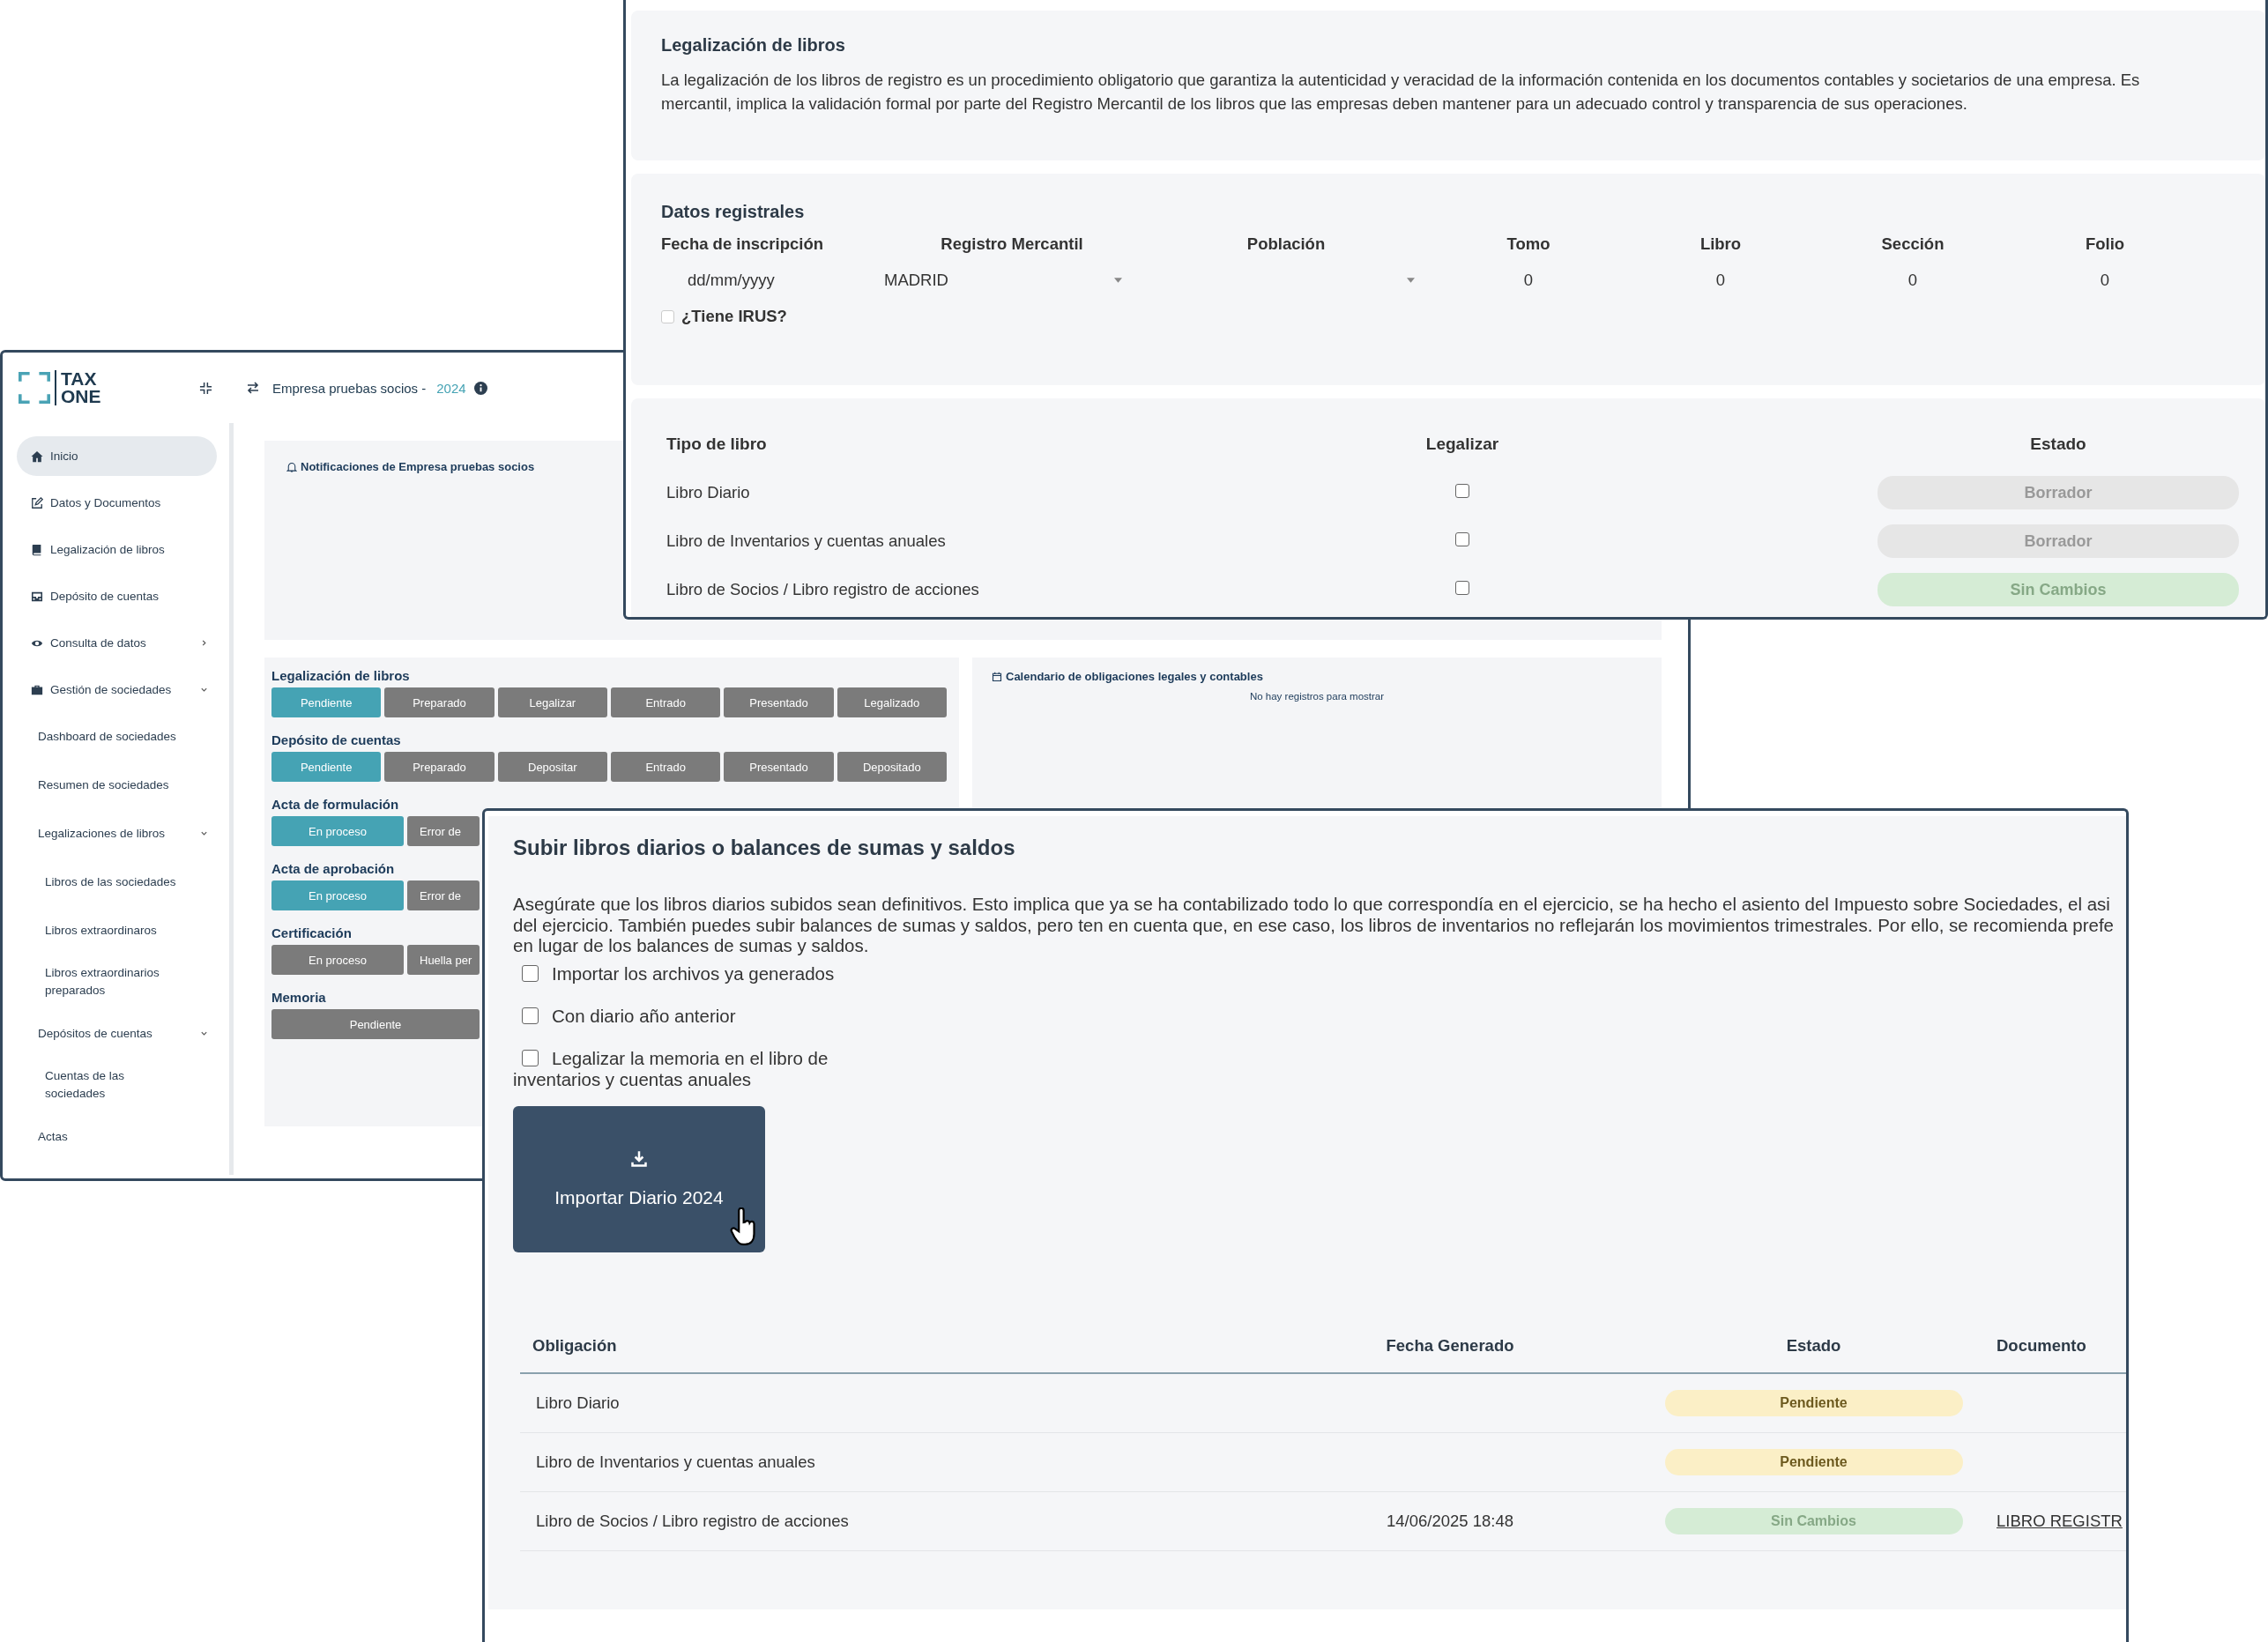 This screenshot has width=2268, height=1642. I want to click on download-icon, so click(639, 1158).